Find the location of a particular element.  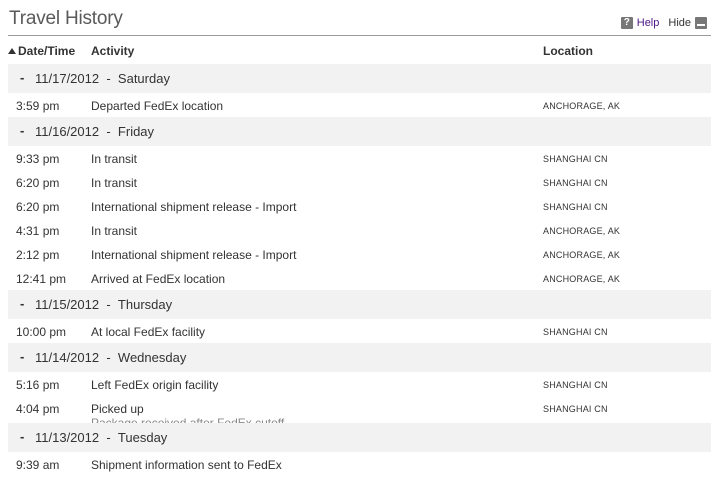

group-date: 11/13/2012 is located at coordinates (67, 437).